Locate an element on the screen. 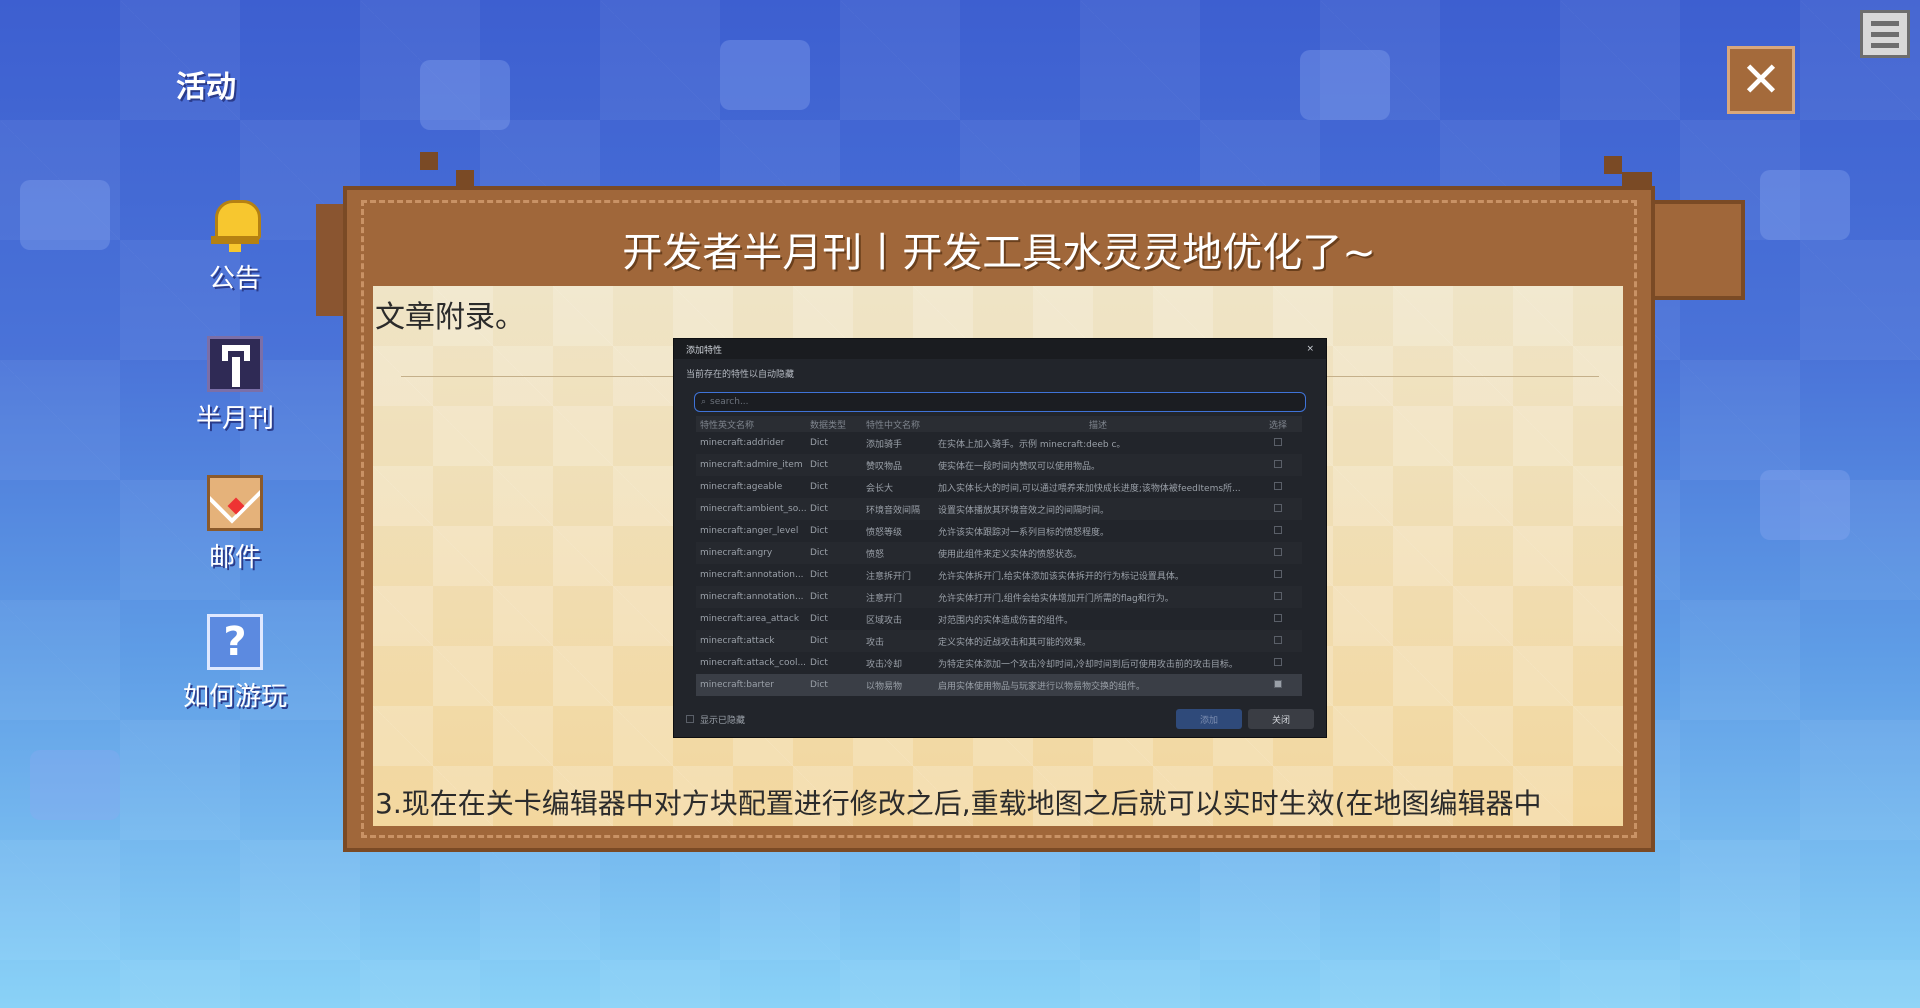  description-cell: 使用此组件来定义实体的愤怒状态。 is located at coordinates (1010, 554).